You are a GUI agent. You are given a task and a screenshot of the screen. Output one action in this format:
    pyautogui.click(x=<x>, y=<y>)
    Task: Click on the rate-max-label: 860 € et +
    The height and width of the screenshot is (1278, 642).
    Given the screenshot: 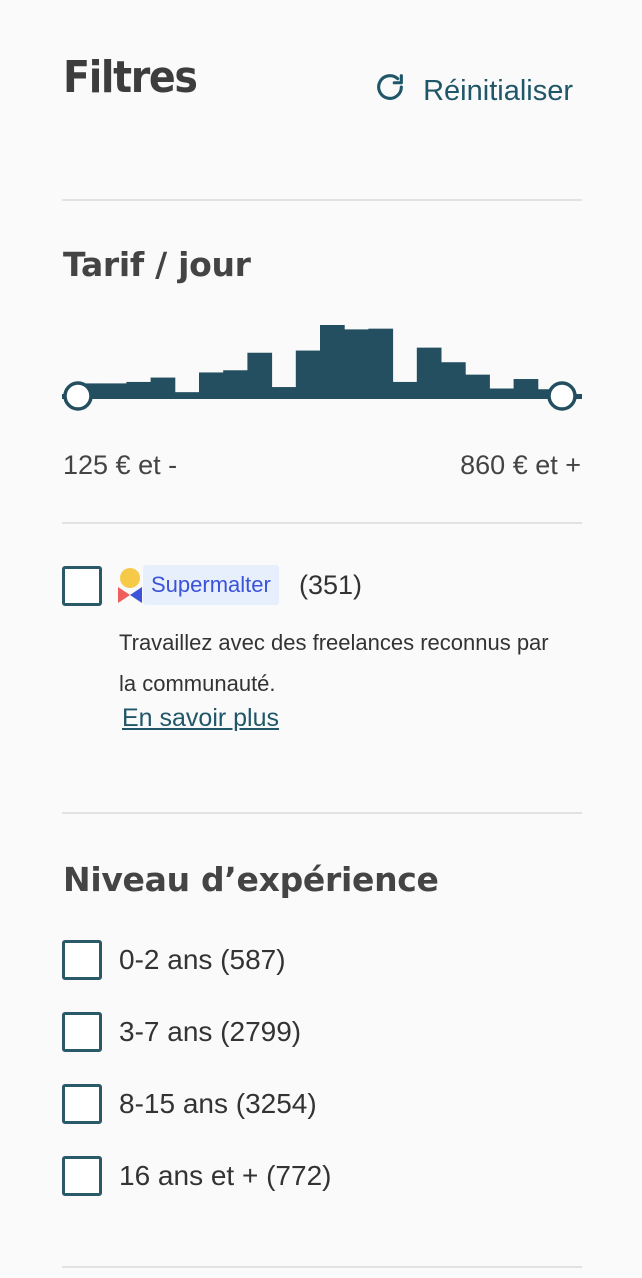 What is the action you would take?
    pyautogui.click(x=520, y=465)
    